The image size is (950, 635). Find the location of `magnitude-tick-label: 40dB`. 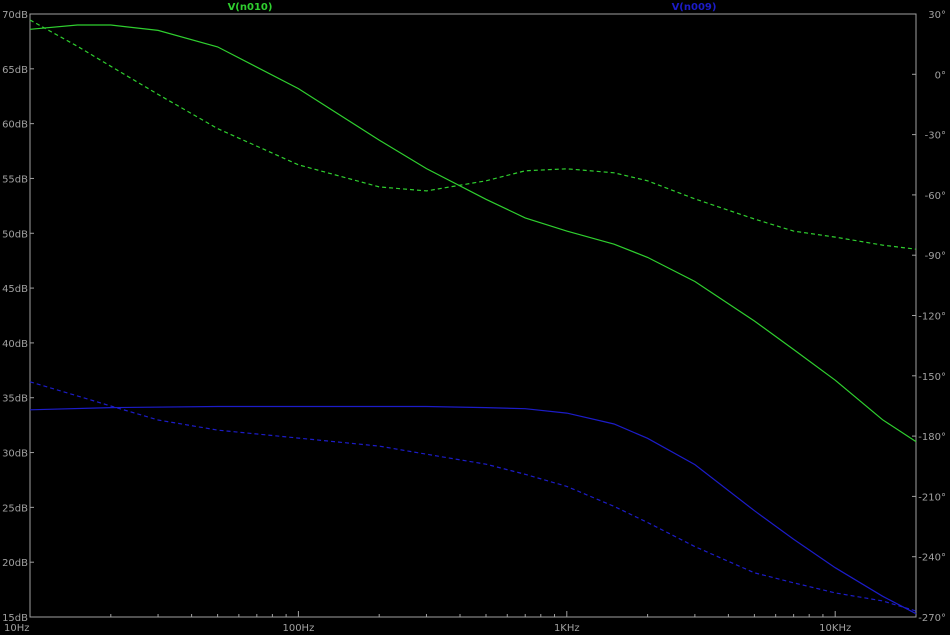

magnitude-tick-label: 40dB is located at coordinates (15, 344).